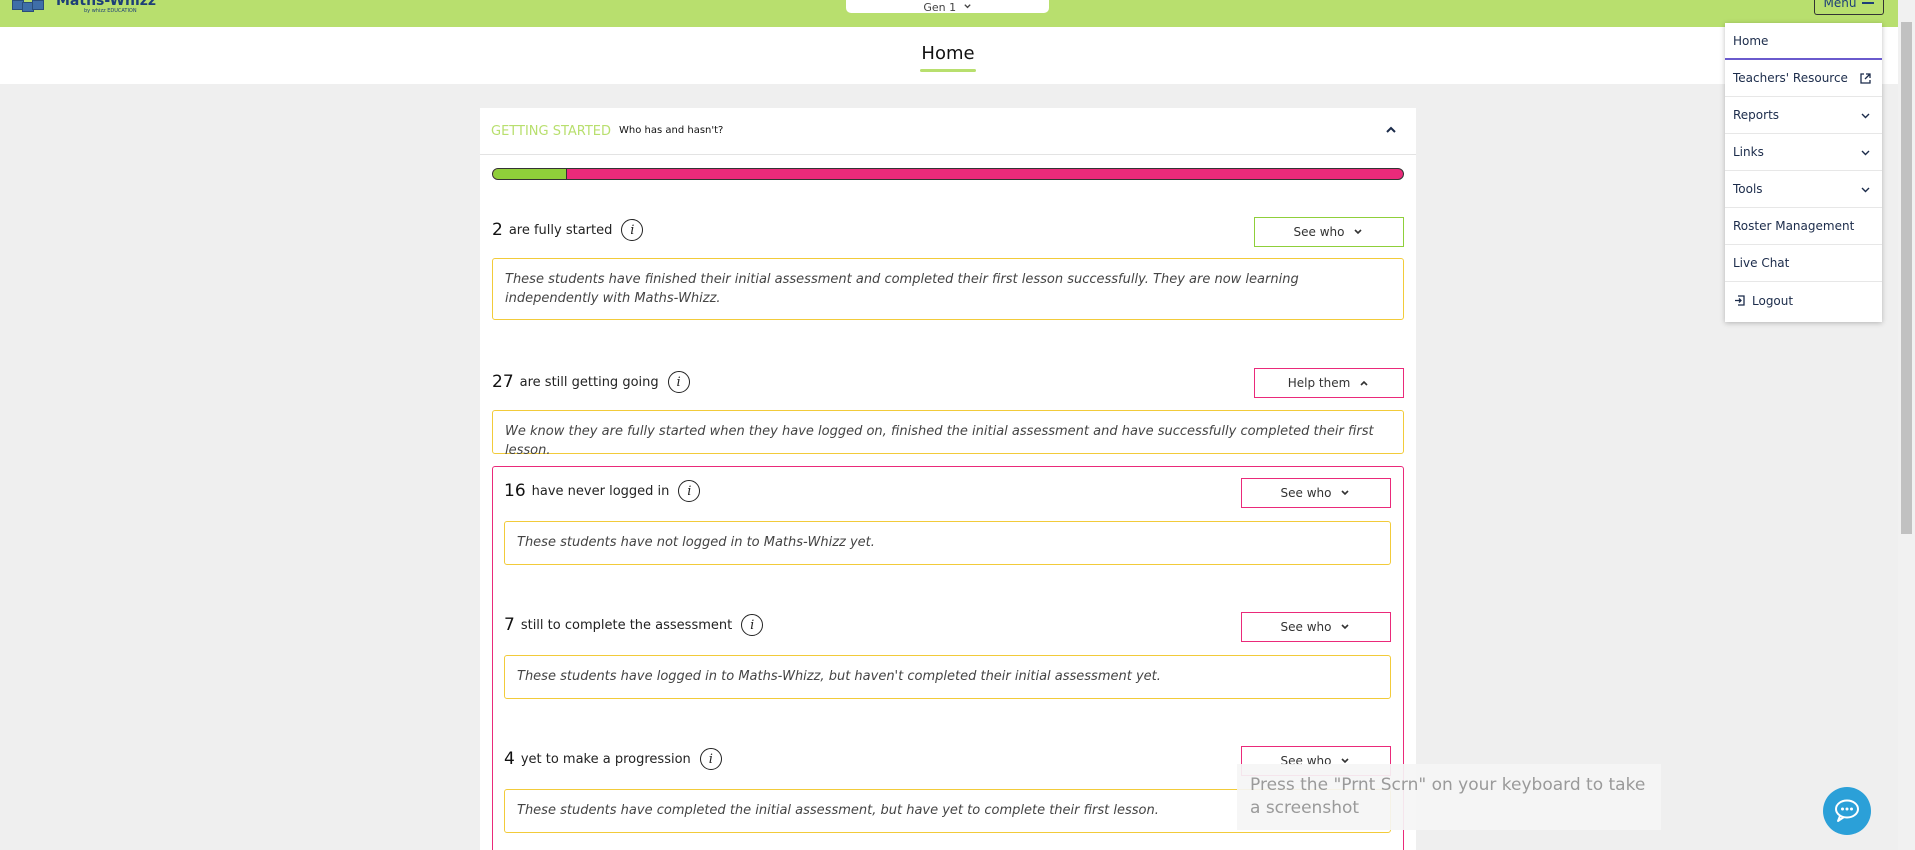 This screenshot has width=1915, height=850. I want to click on class-select-value: Gen 1, so click(940, 7).